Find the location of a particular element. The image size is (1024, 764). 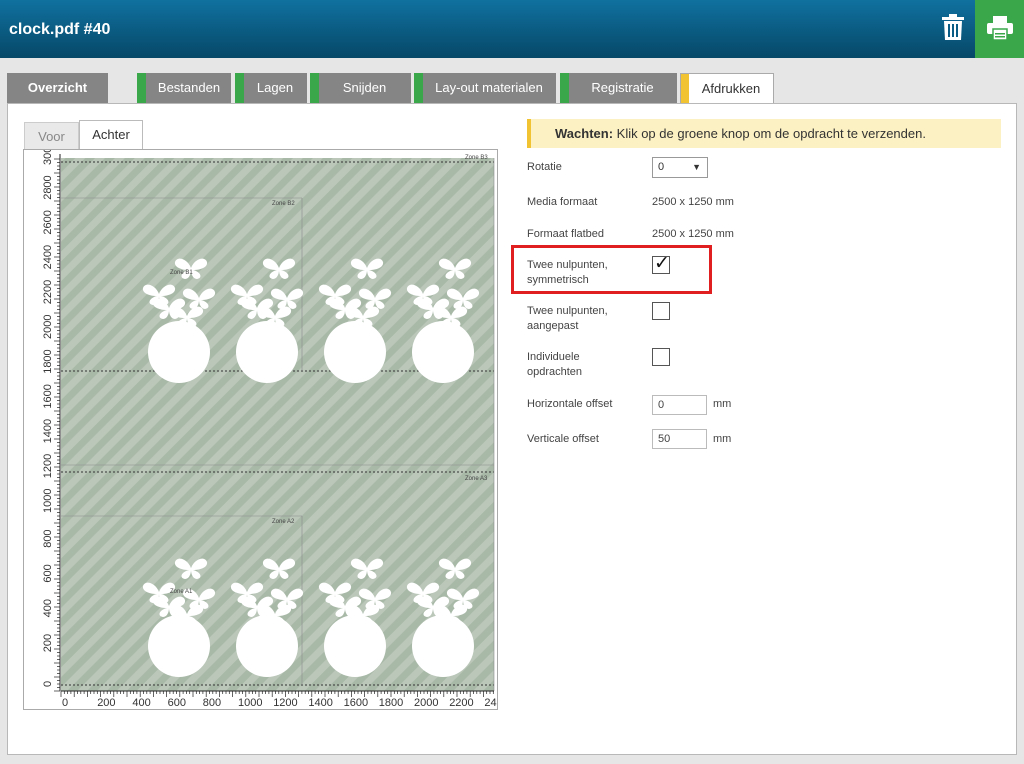

tab-overzicht: Overzicht is located at coordinates (57, 88).